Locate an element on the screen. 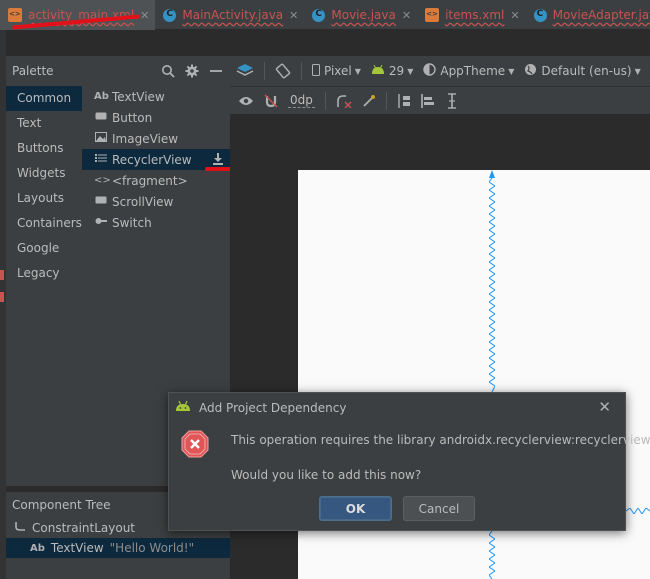 This screenshot has width=650, height=579. layers-icon is located at coordinates (245, 71).